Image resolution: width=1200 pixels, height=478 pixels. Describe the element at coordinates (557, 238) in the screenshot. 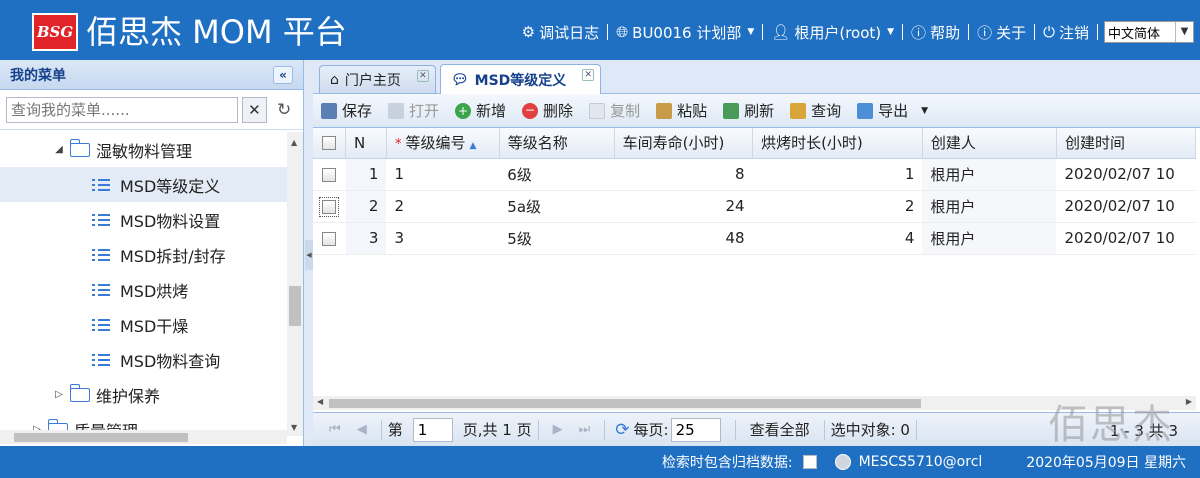

I see `cell-name: 5级` at that location.